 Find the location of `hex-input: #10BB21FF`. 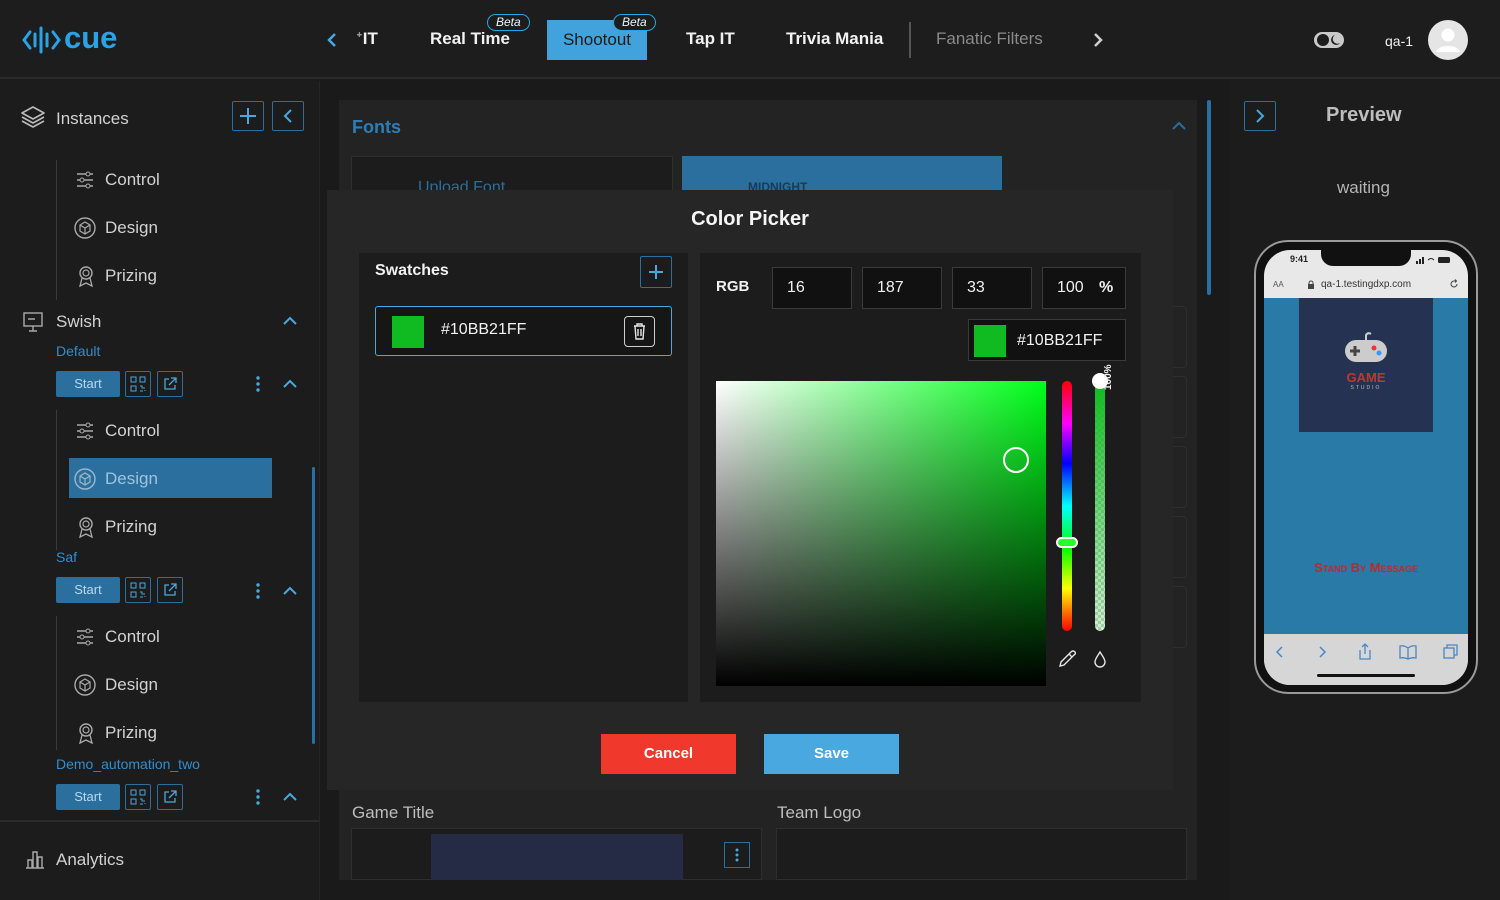

hex-input: #10BB21FF is located at coordinates (1047, 340).